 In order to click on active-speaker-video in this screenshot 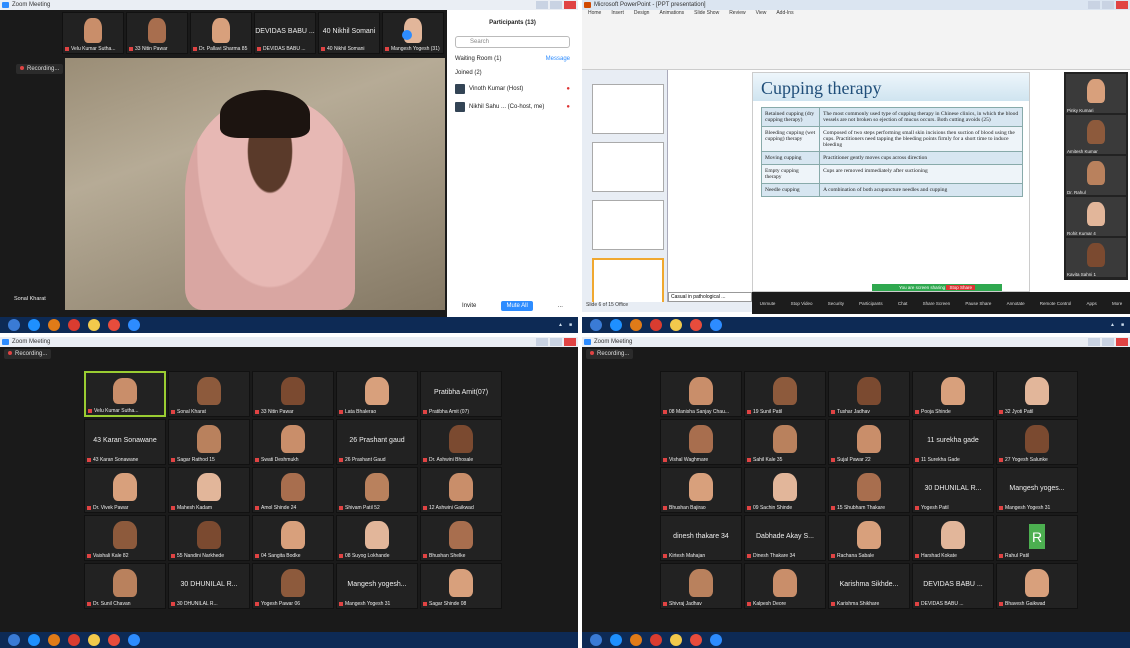, I will do `click(255, 184)`.